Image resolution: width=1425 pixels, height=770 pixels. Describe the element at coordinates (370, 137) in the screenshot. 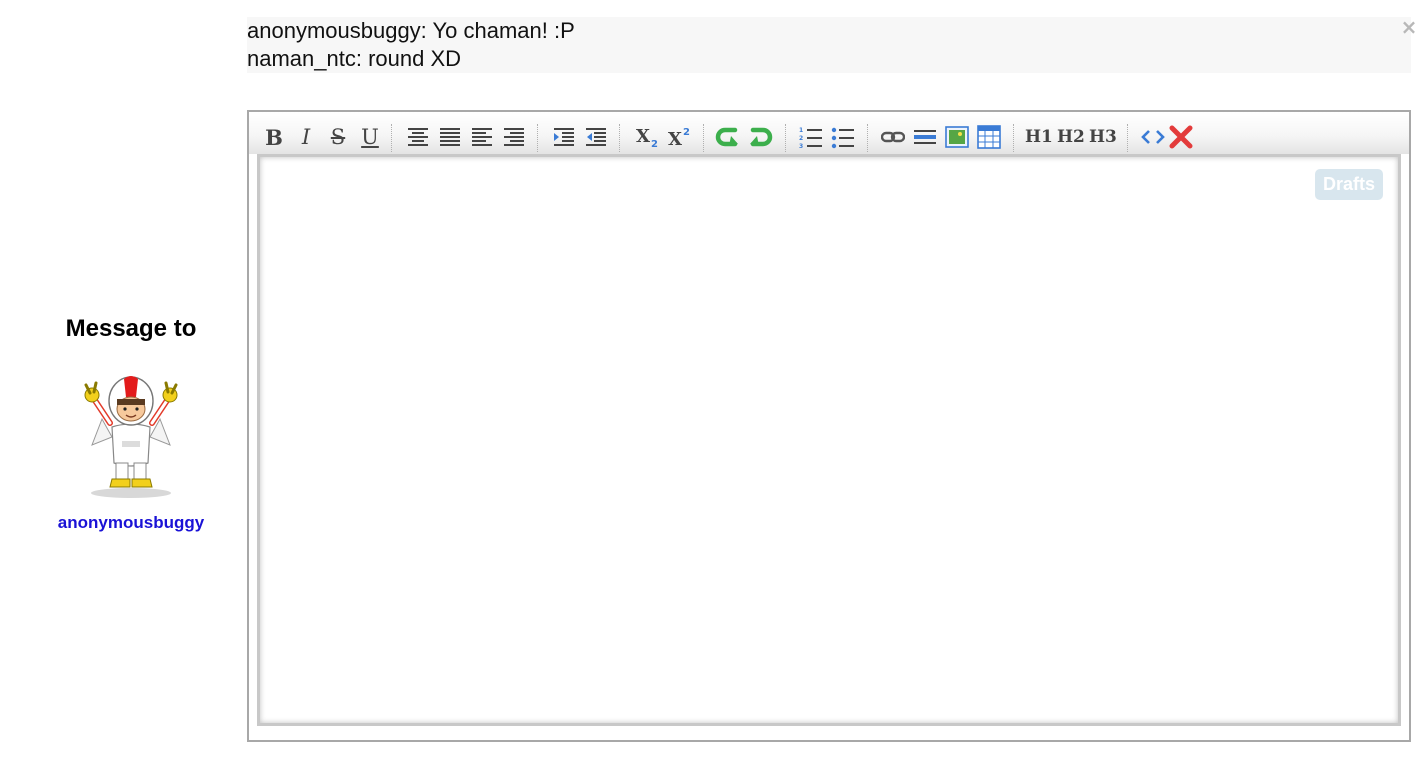

I see `underline-icon: U` at that location.